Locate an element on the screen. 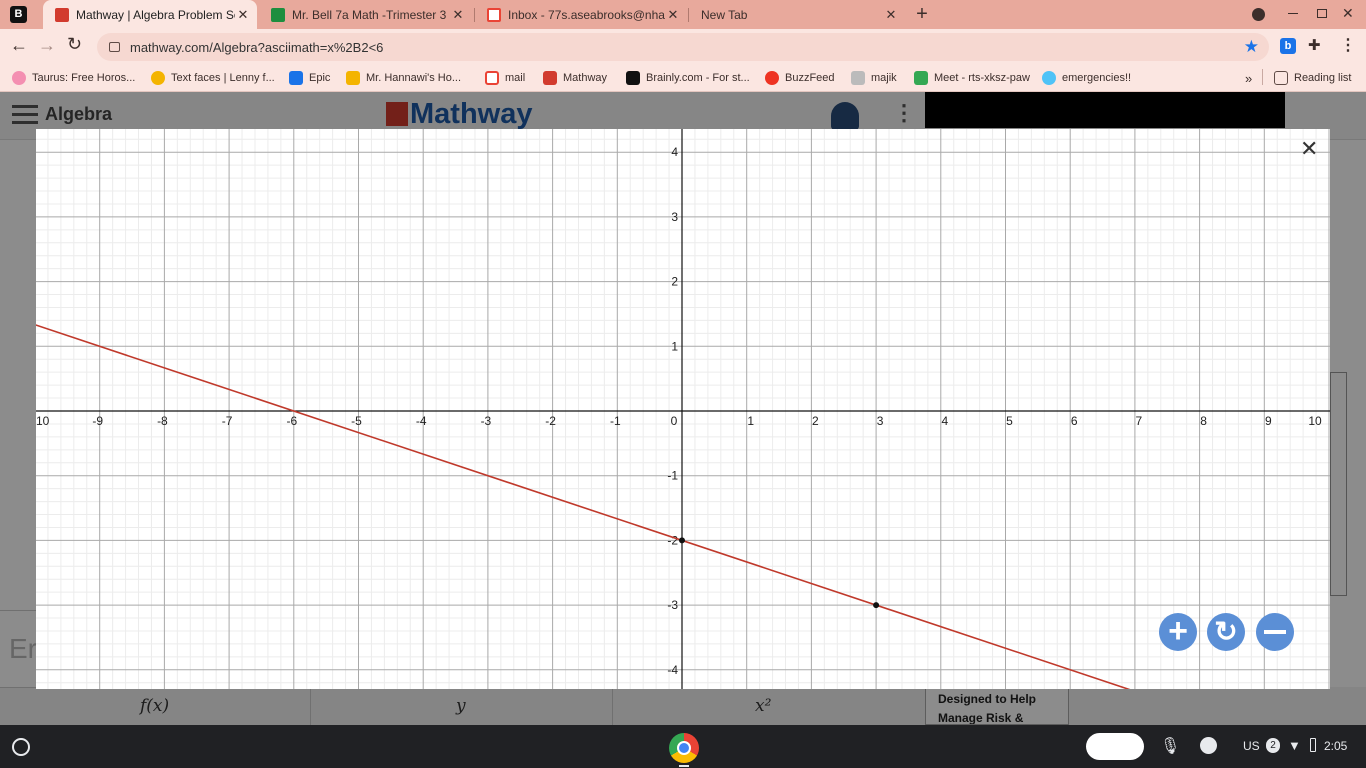 The height and width of the screenshot is (768, 1366). bookmark-item: Mathway is located at coordinates (575, 78).